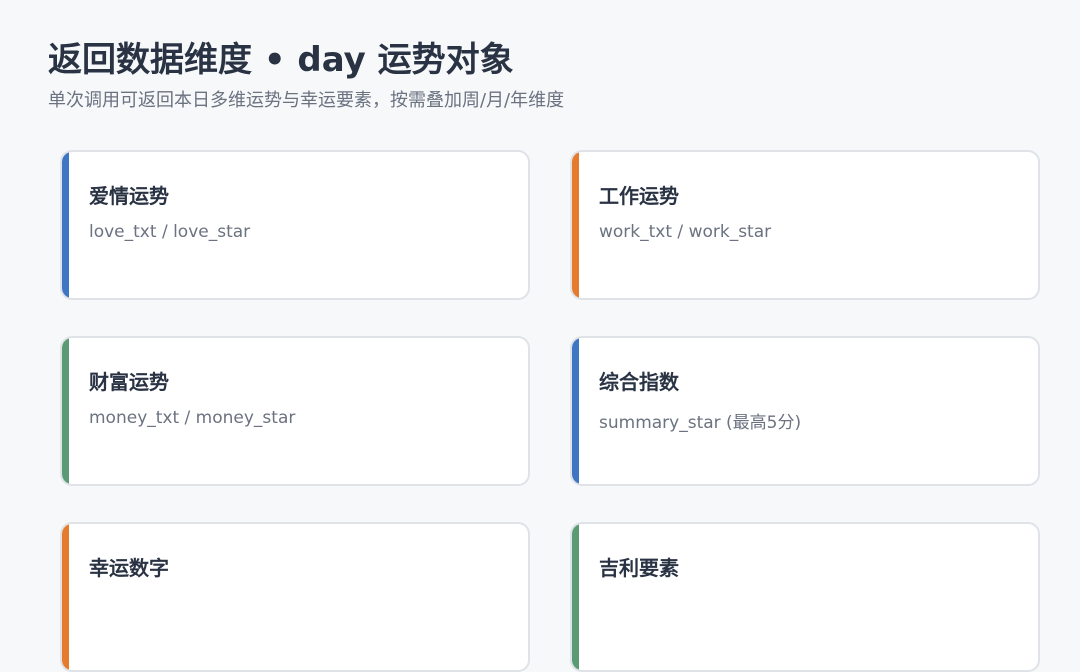 The width and height of the screenshot is (1080, 672). Describe the element at coordinates (129, 382) in the screenshot. I see `card-title: 财富运势` at that location.